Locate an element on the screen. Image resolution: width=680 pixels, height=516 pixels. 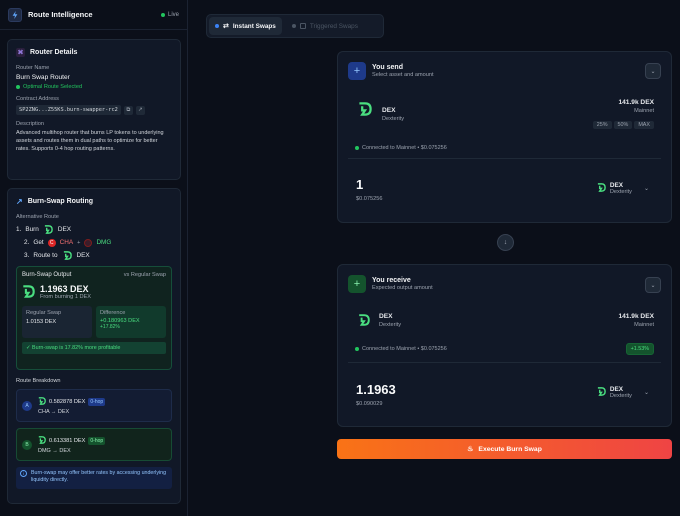
send-amount-input: 1 is located at coordinates (369, 184).